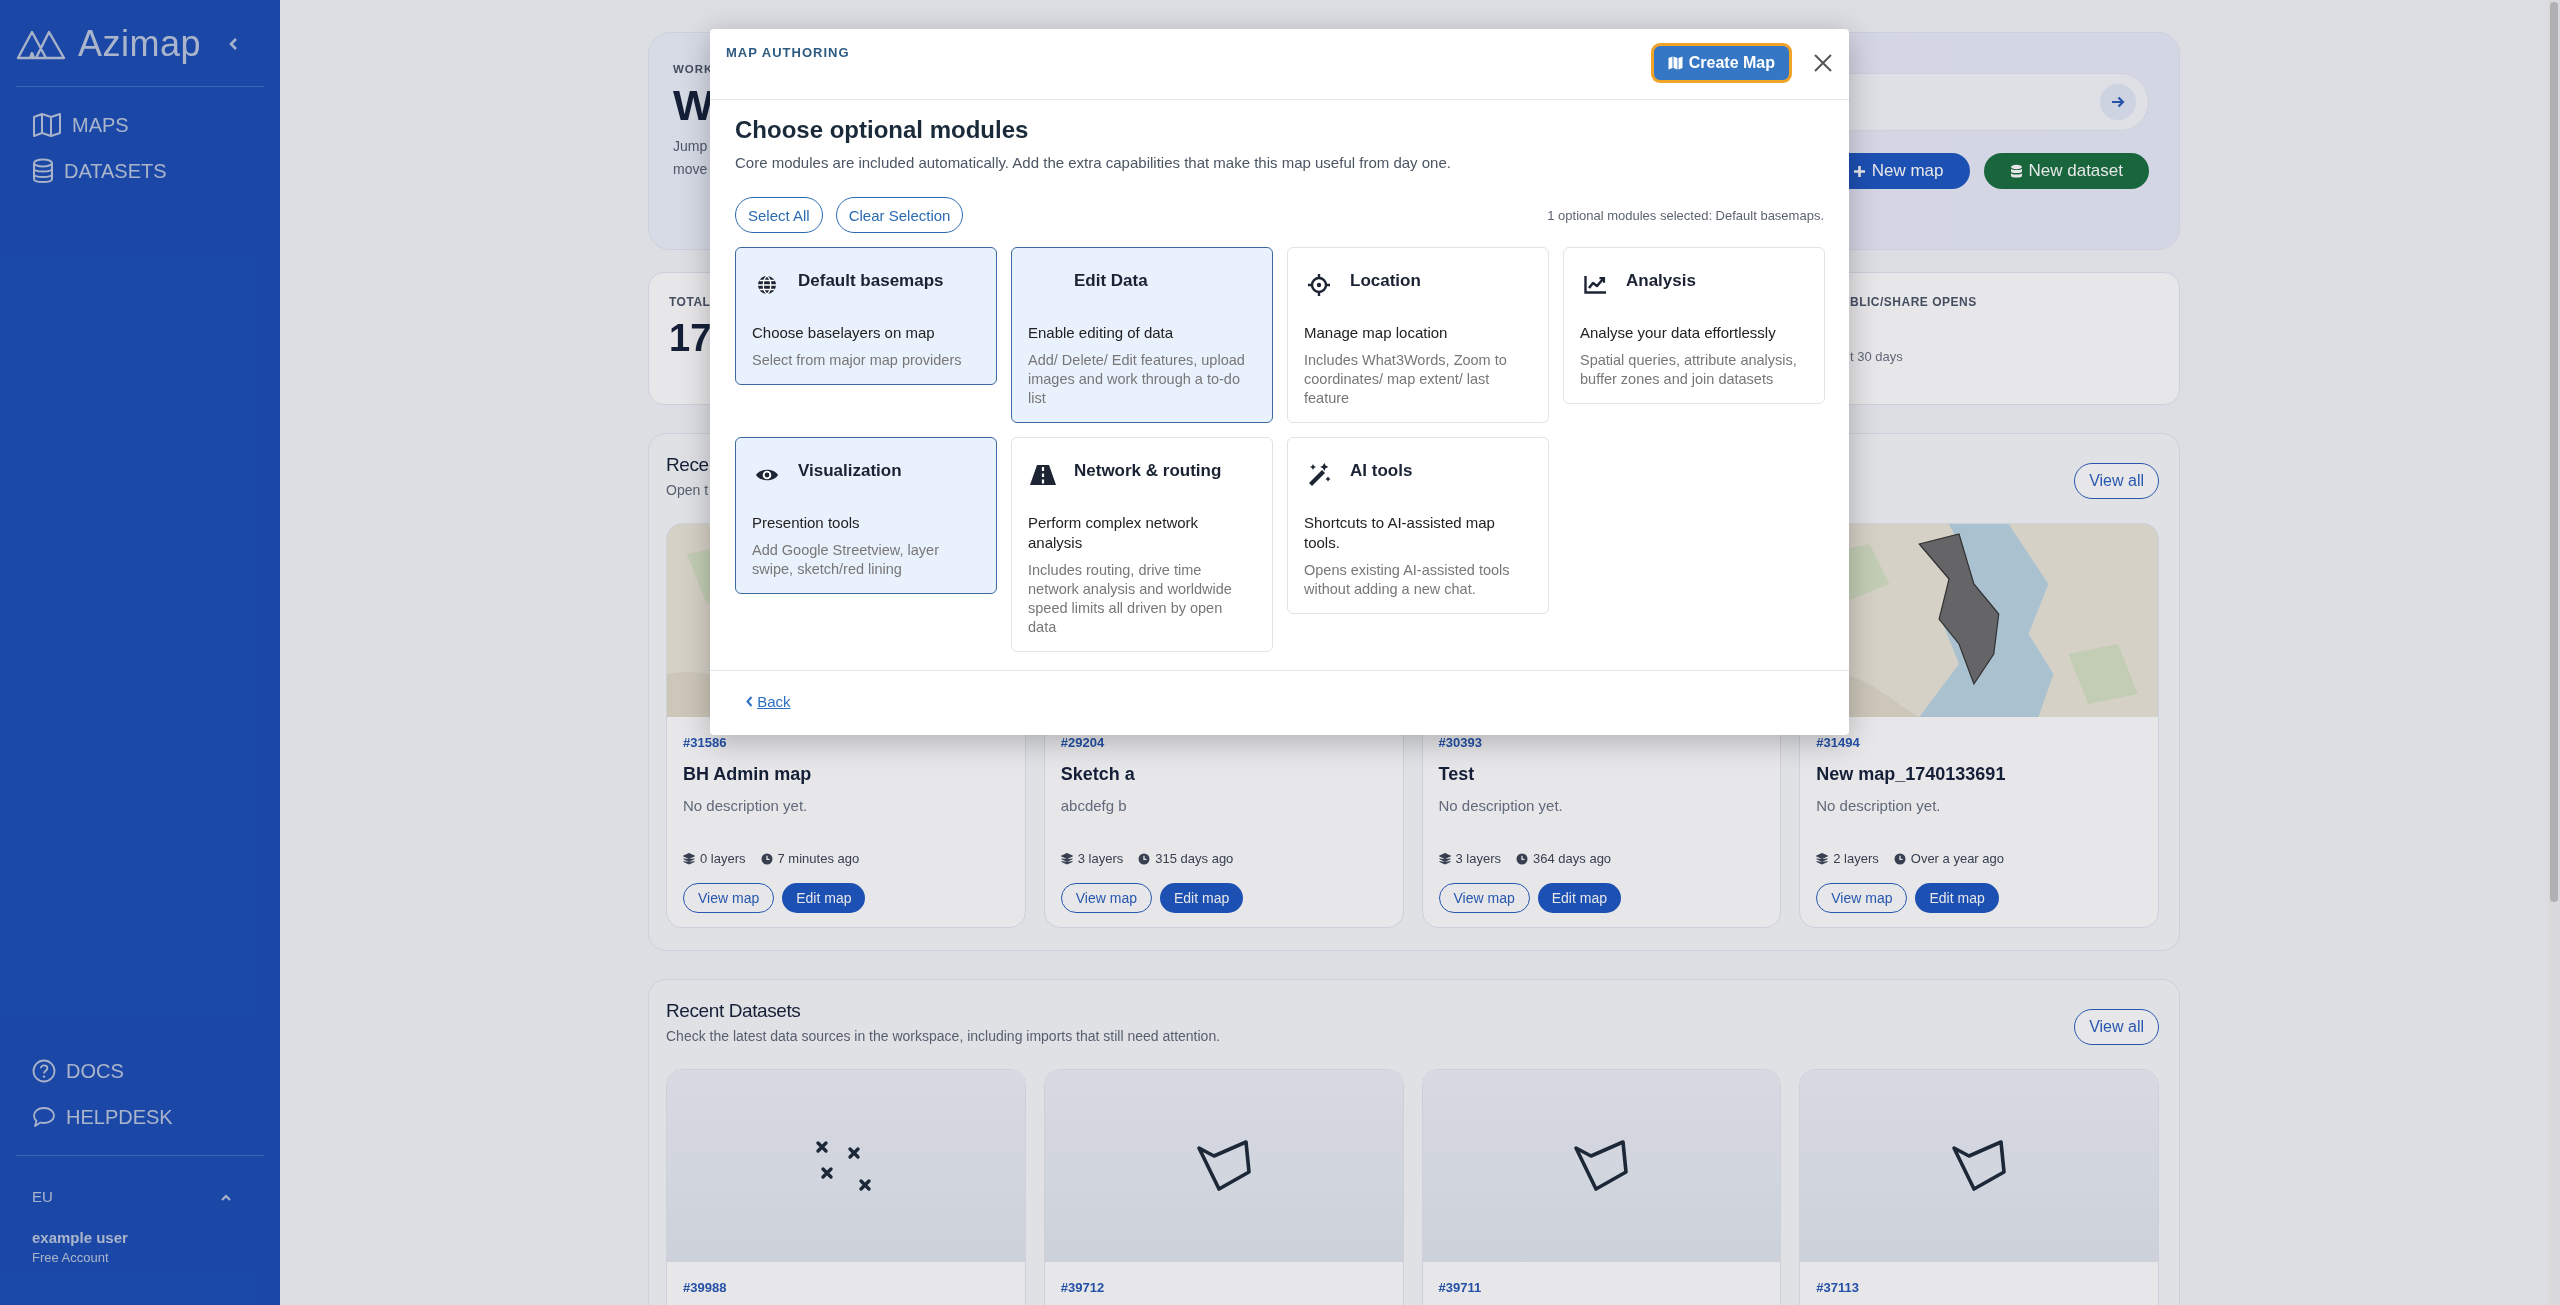 Image resolution: width=2560 pixels, height=1305 pixels. What do you see at coordinates (1407, 580) in the screenshot?
I see `module-detail: Opens existing AI-assisted tools without adding a new chat.` at bounding box center [1407, 580].